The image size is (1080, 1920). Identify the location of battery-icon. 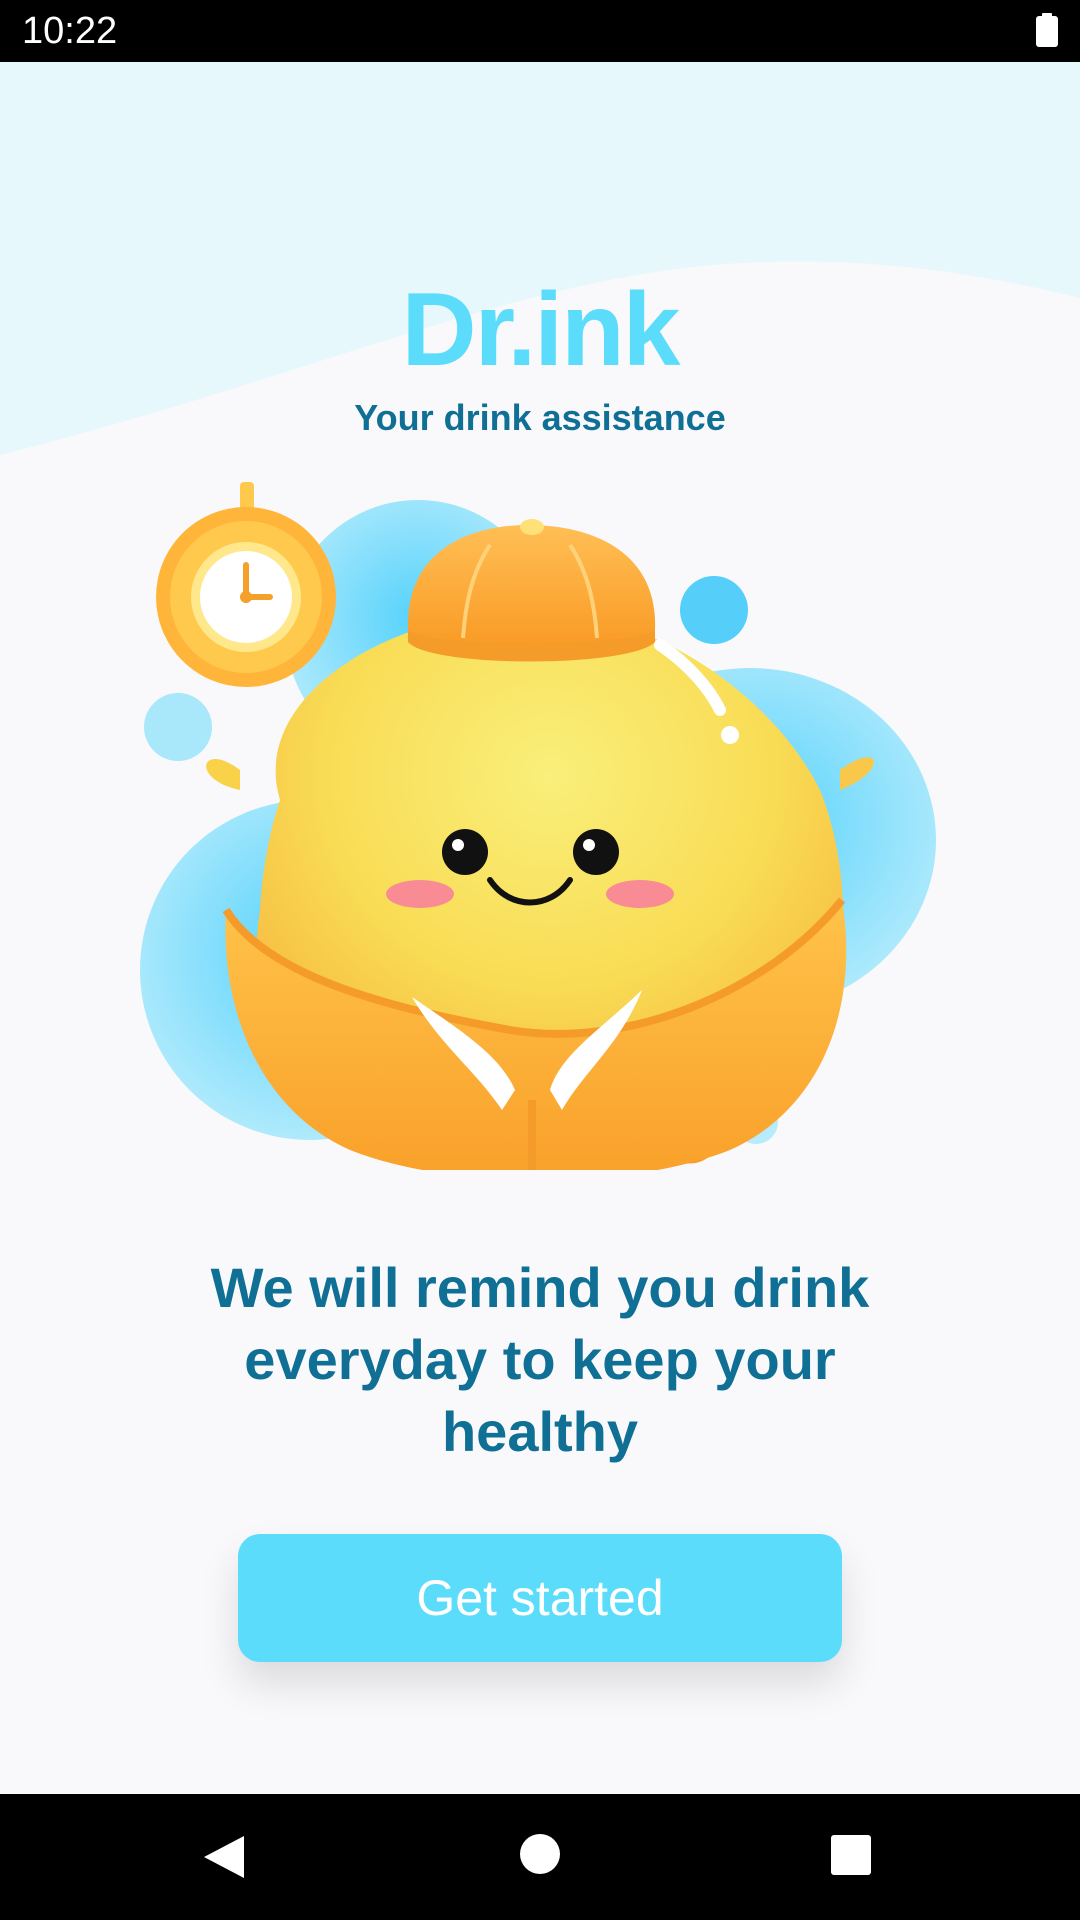
(1047, 30).